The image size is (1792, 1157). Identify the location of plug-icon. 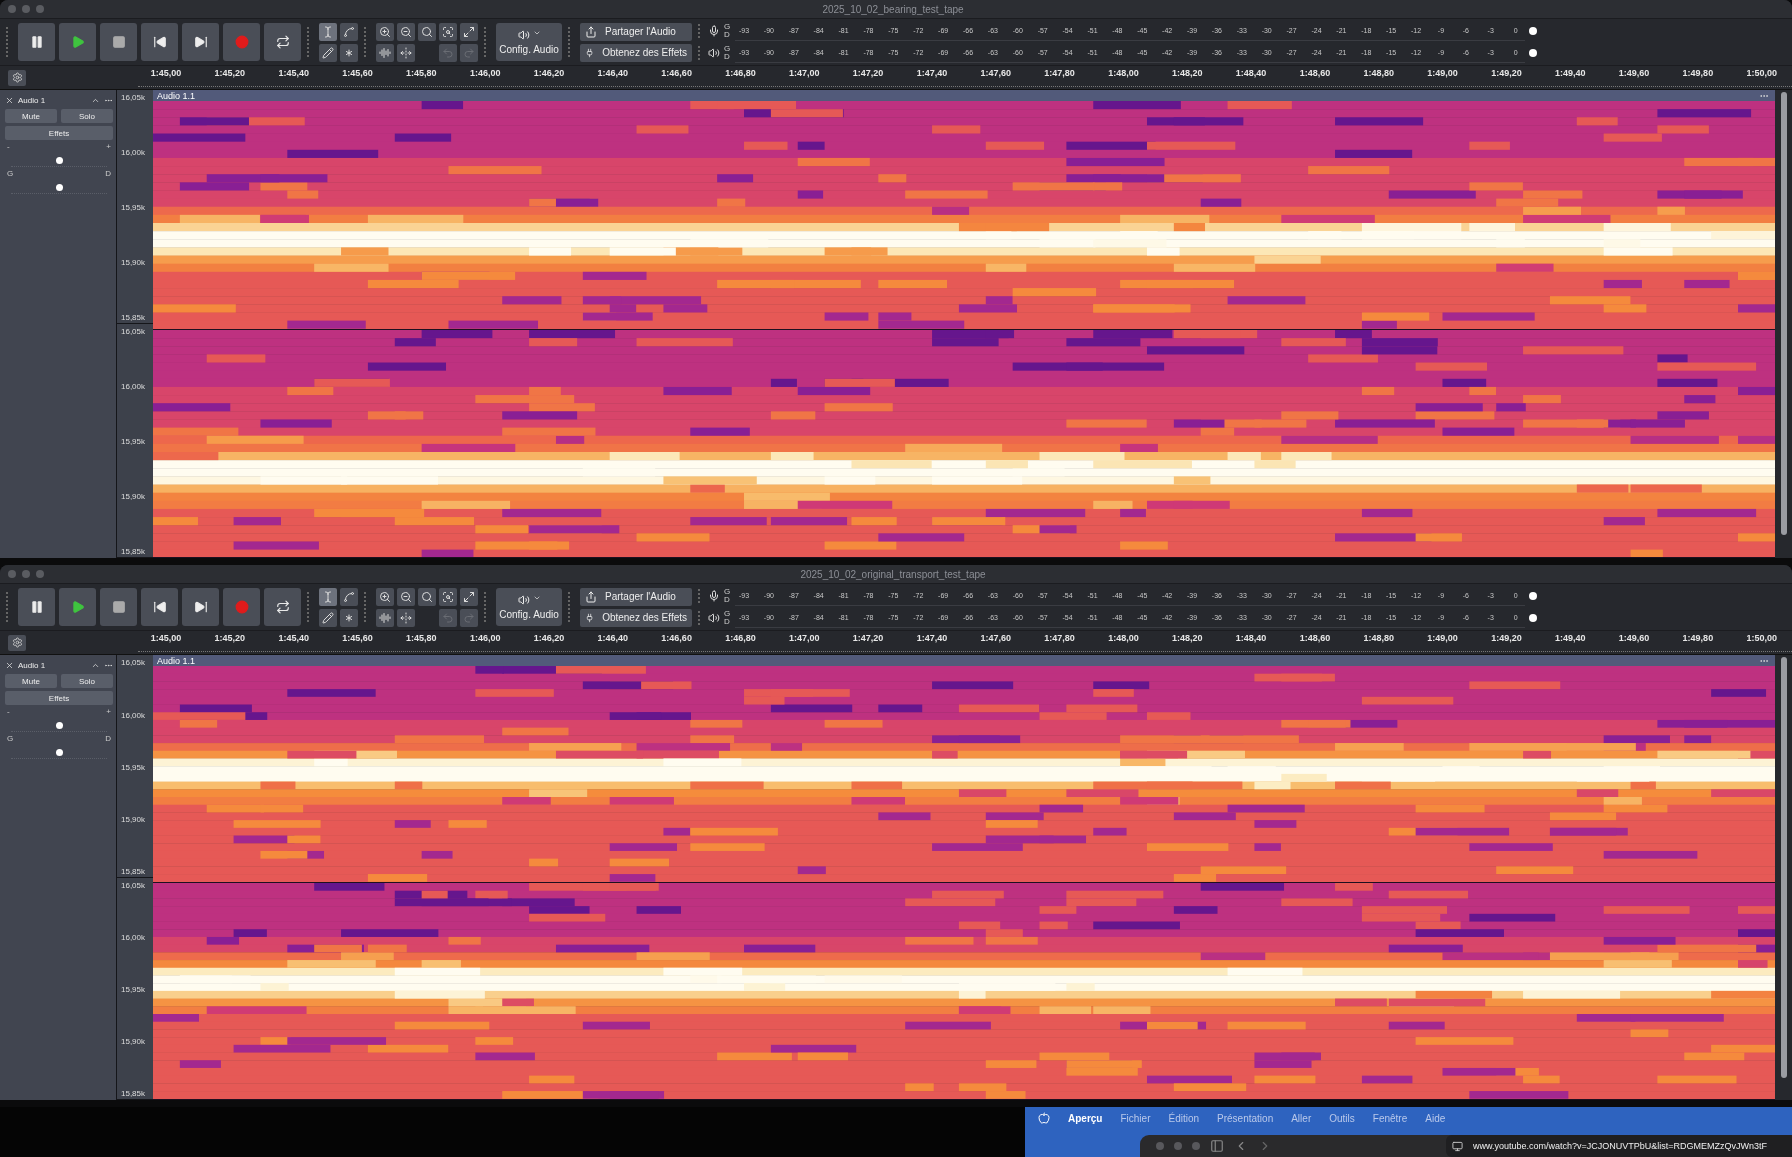
(590, 617).